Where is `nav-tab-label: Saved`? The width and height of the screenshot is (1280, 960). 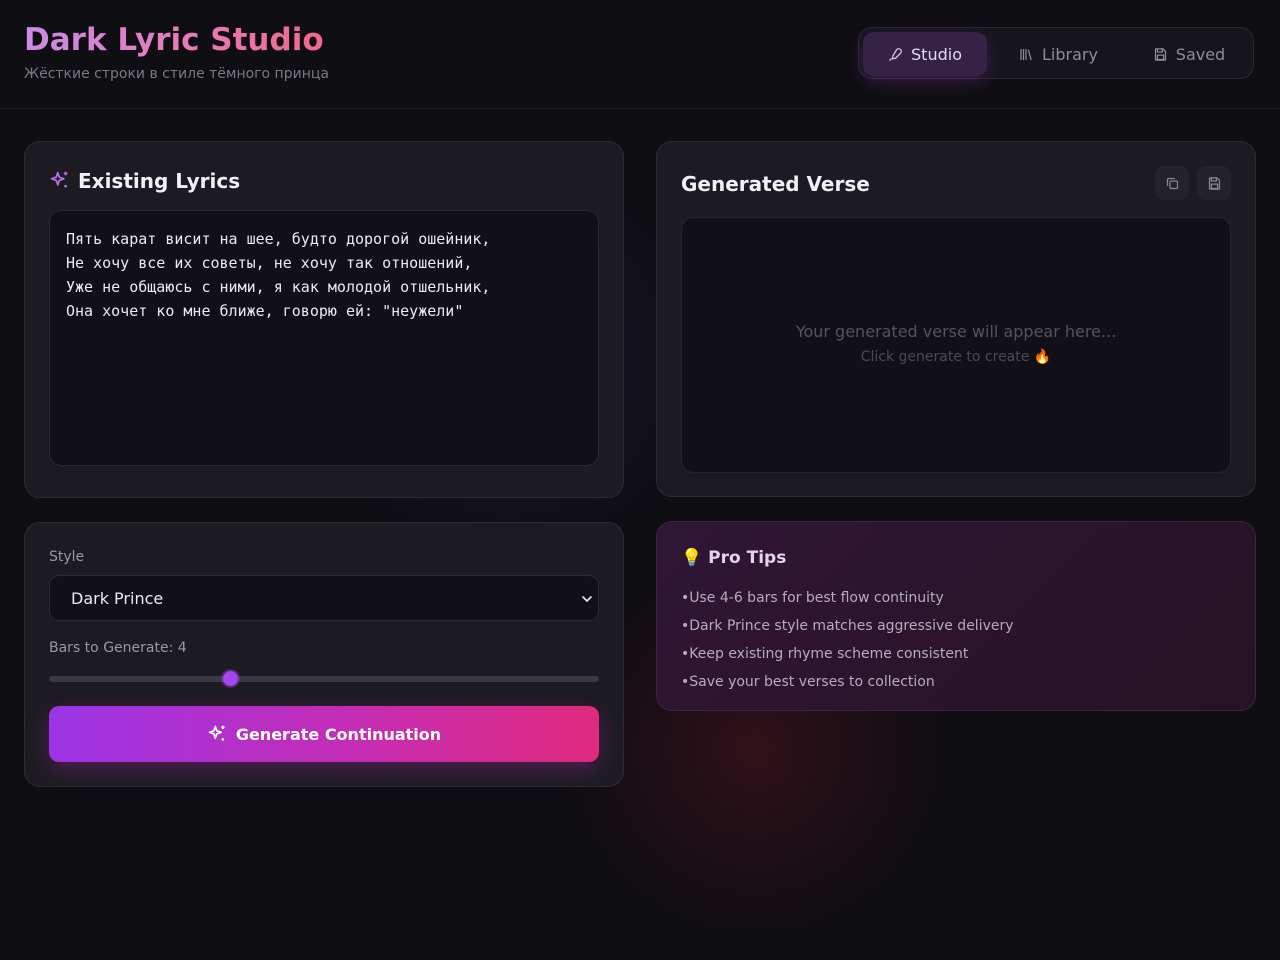
nav-tab-label: Saved is located at coordinates (1200, 54).